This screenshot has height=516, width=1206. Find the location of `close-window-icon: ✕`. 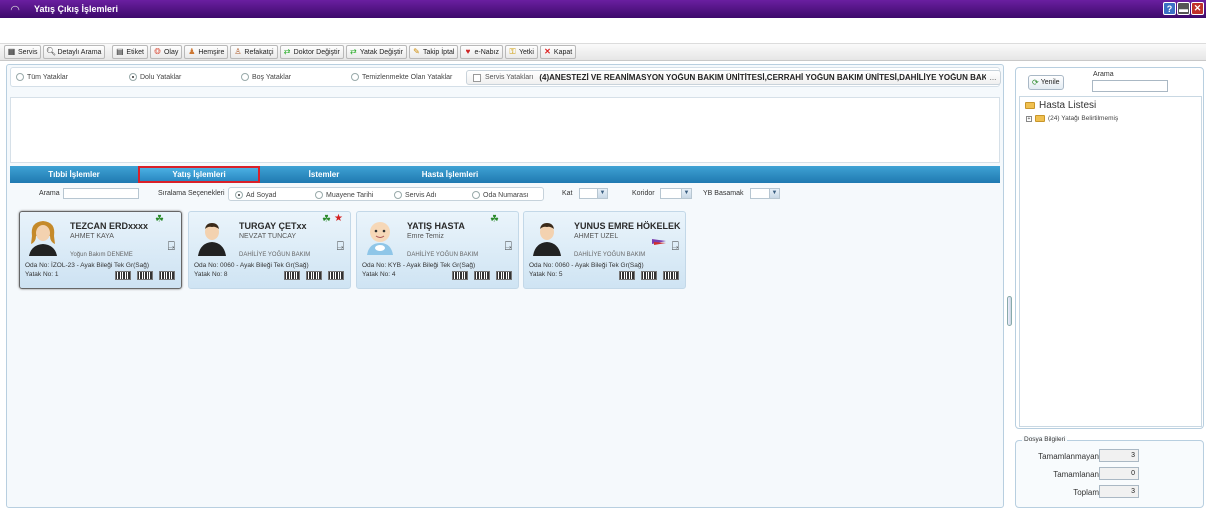

close-window-icon: ✕ is located at coordinates (1197, 8).